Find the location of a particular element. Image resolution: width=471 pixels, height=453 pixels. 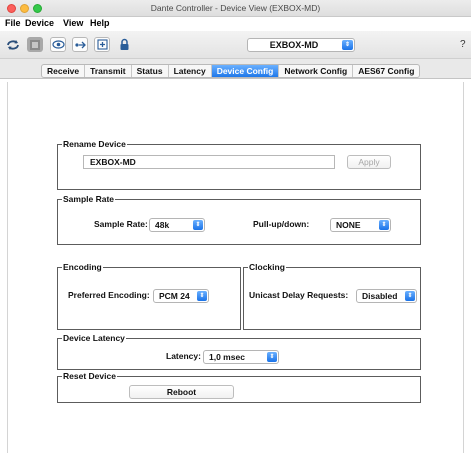

sample-rate-value: 48k is located at coordinates (162, 225).